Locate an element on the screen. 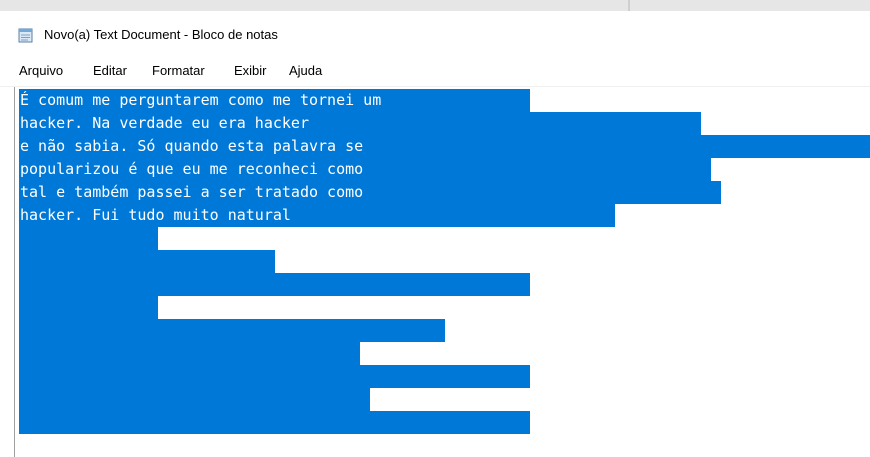 The width and height of the screenshot is (870, 457). text-line: É comum me perguntarem como me tornei um is located at coordinates (274, 100).